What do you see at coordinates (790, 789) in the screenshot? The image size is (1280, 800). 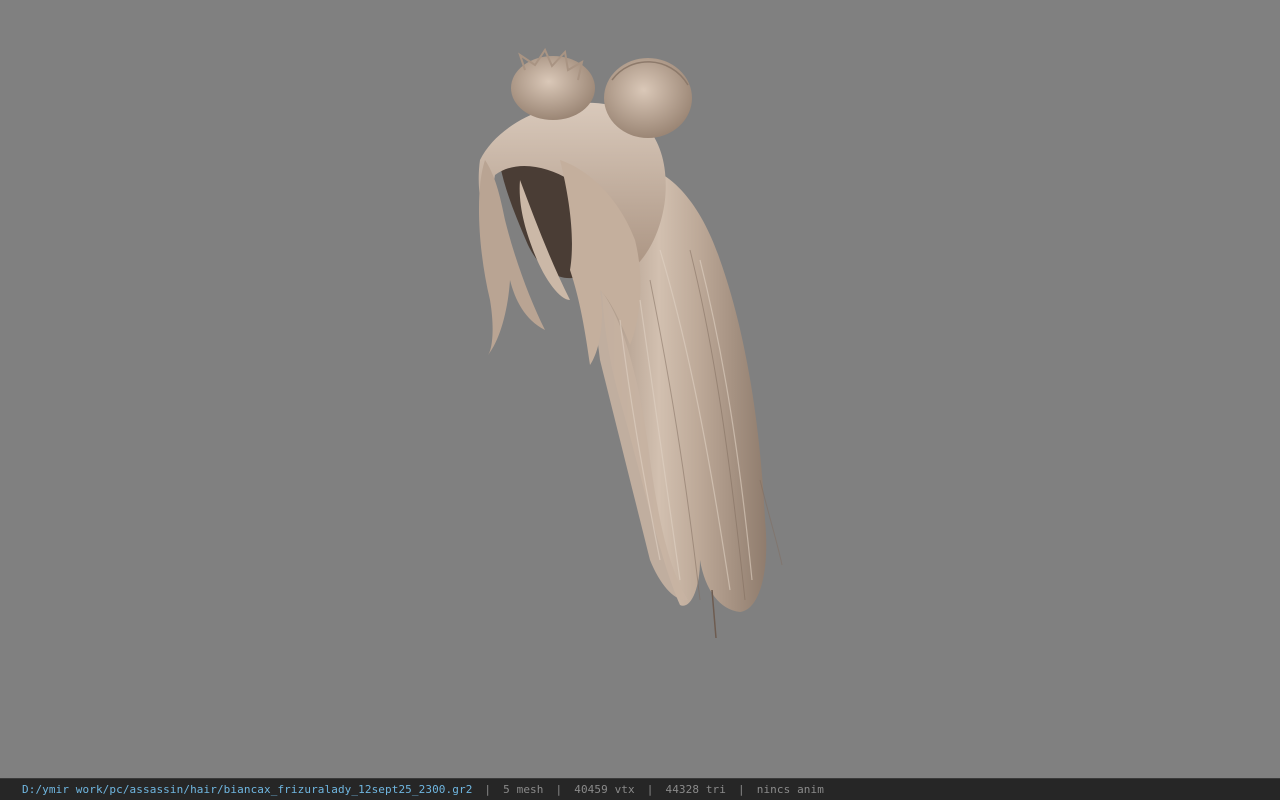 I see `animation-status: nincs anim` at bounding box center [790, 789].